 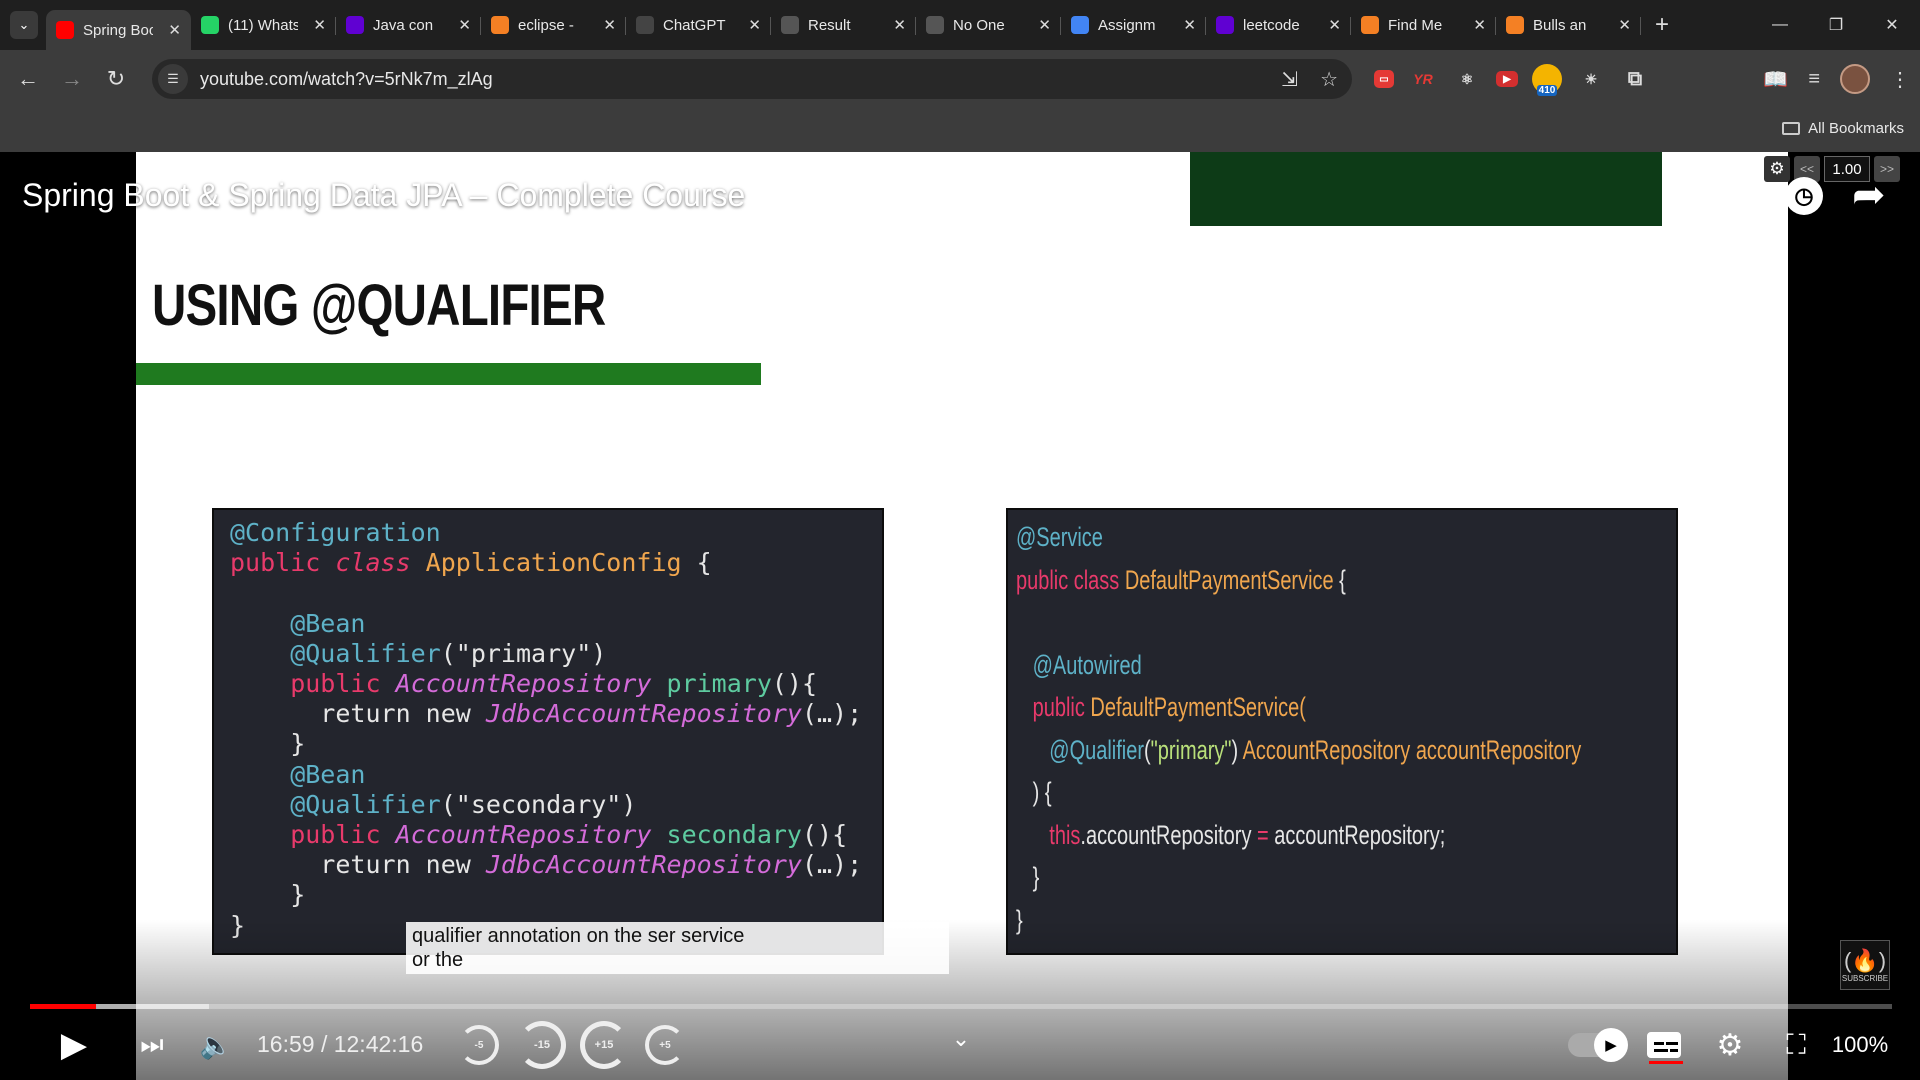 What do you see at coordinates (752, 79) in the screenshot?
I see `address-bar: ☰ youtube.com/watch?v=5rNk7m_zlAg ⇲ ☆` at bounding box center [752, 79].